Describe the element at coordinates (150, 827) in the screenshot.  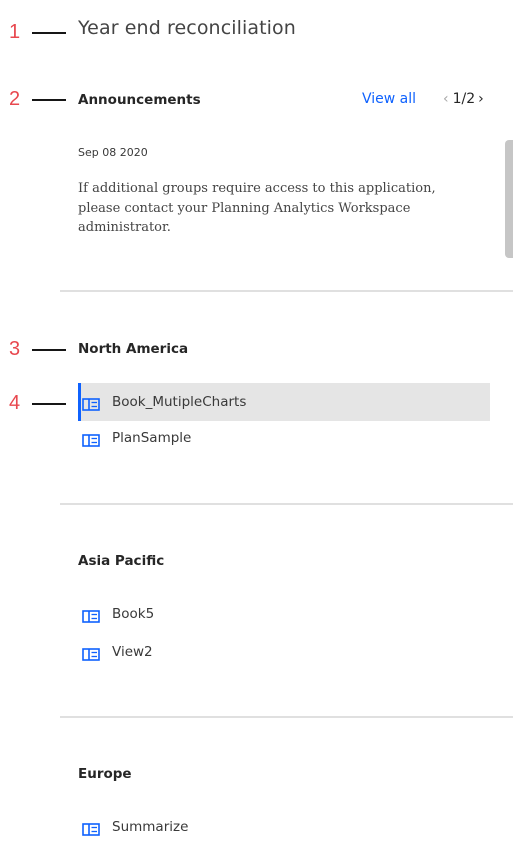
I see `list-item-label: Summarize` at that location.